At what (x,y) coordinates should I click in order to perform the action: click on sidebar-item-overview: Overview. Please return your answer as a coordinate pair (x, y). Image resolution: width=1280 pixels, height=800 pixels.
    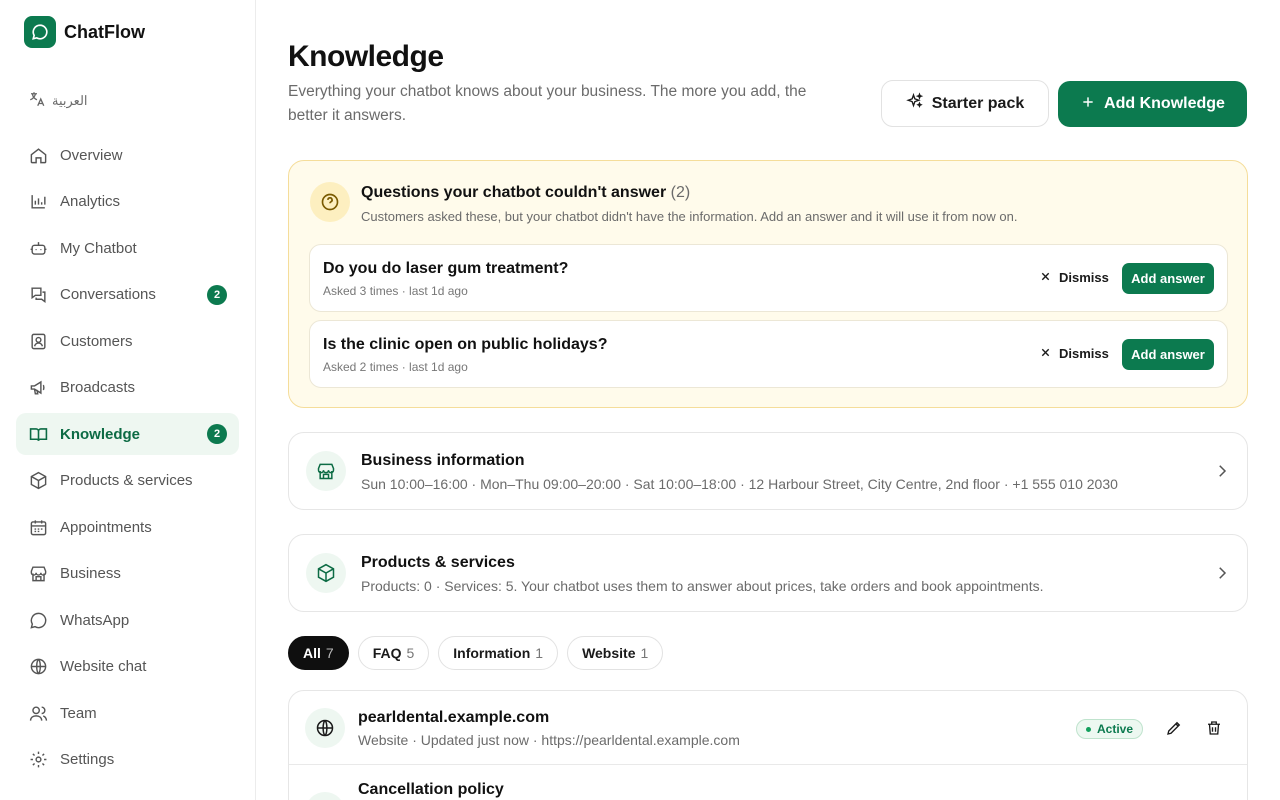
    Looking at the image, I should click on (127, 155).